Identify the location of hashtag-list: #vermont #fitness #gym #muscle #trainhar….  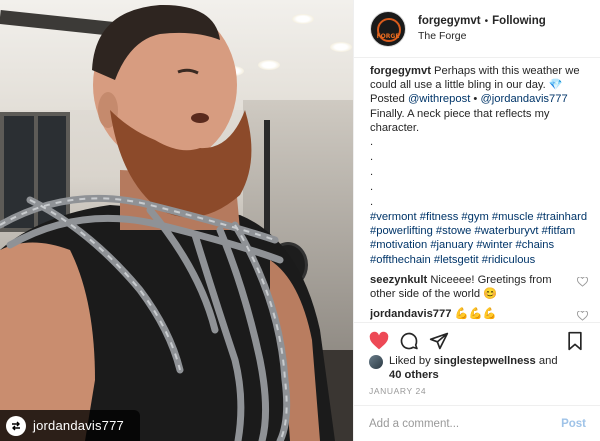
(479, 238).